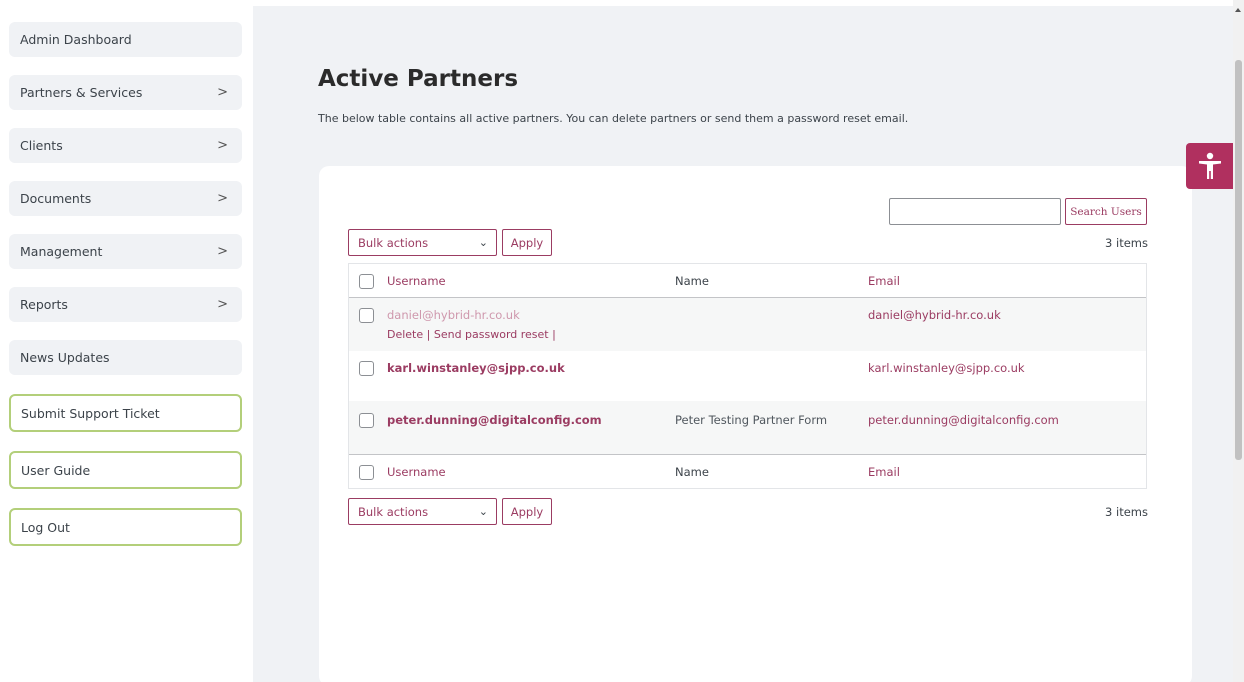 This screenshot has height=682, width=1244. I want to click on apply-button-bottom: Apply, so click(527, 511).